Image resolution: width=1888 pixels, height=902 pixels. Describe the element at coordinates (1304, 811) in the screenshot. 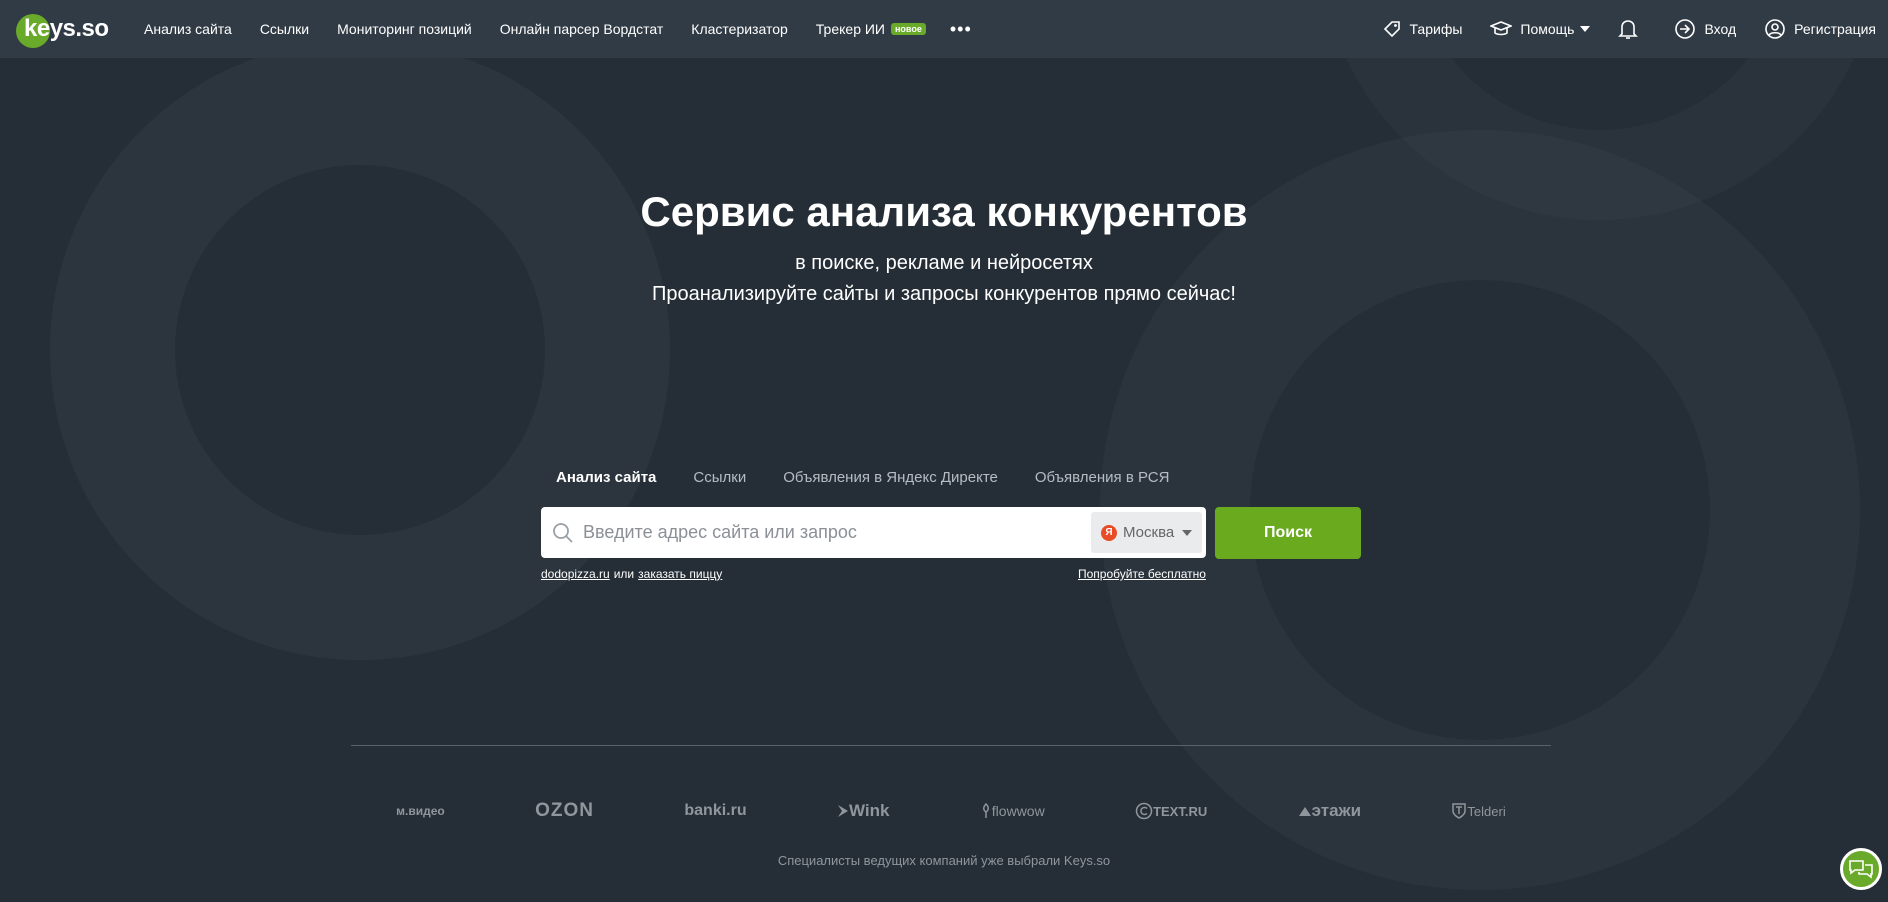

I see `house-icon` at that location.